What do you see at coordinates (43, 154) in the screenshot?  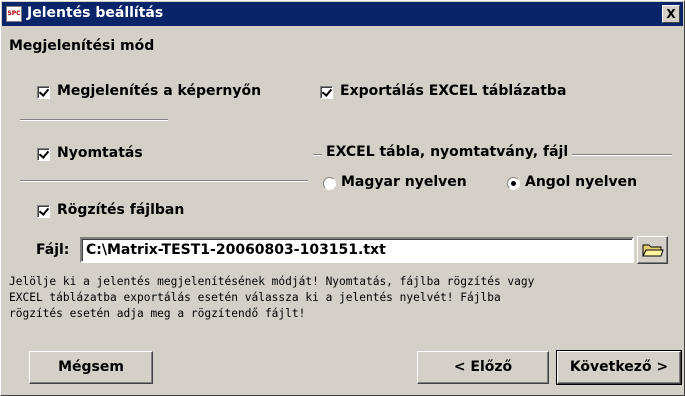 I see `print-checkbox` at bounding box center [43, 154].